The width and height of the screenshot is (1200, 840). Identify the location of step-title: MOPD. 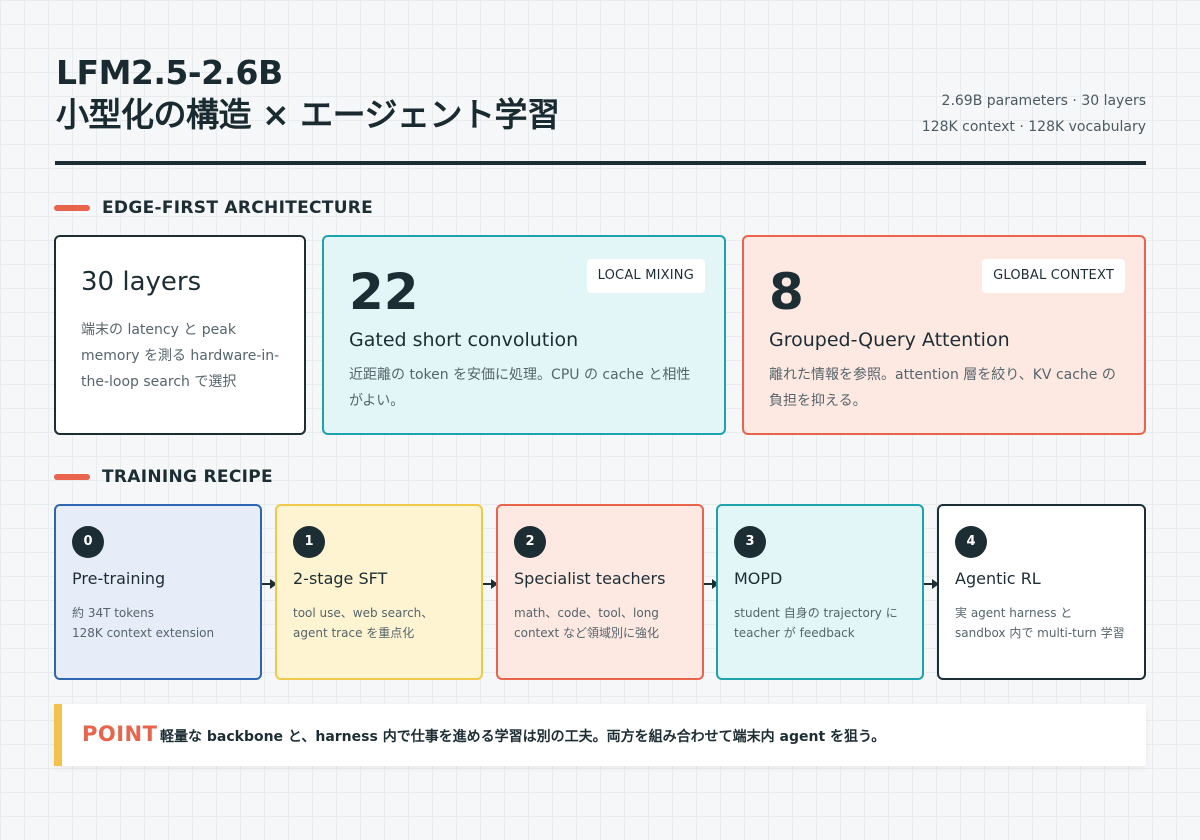
(758, 578).